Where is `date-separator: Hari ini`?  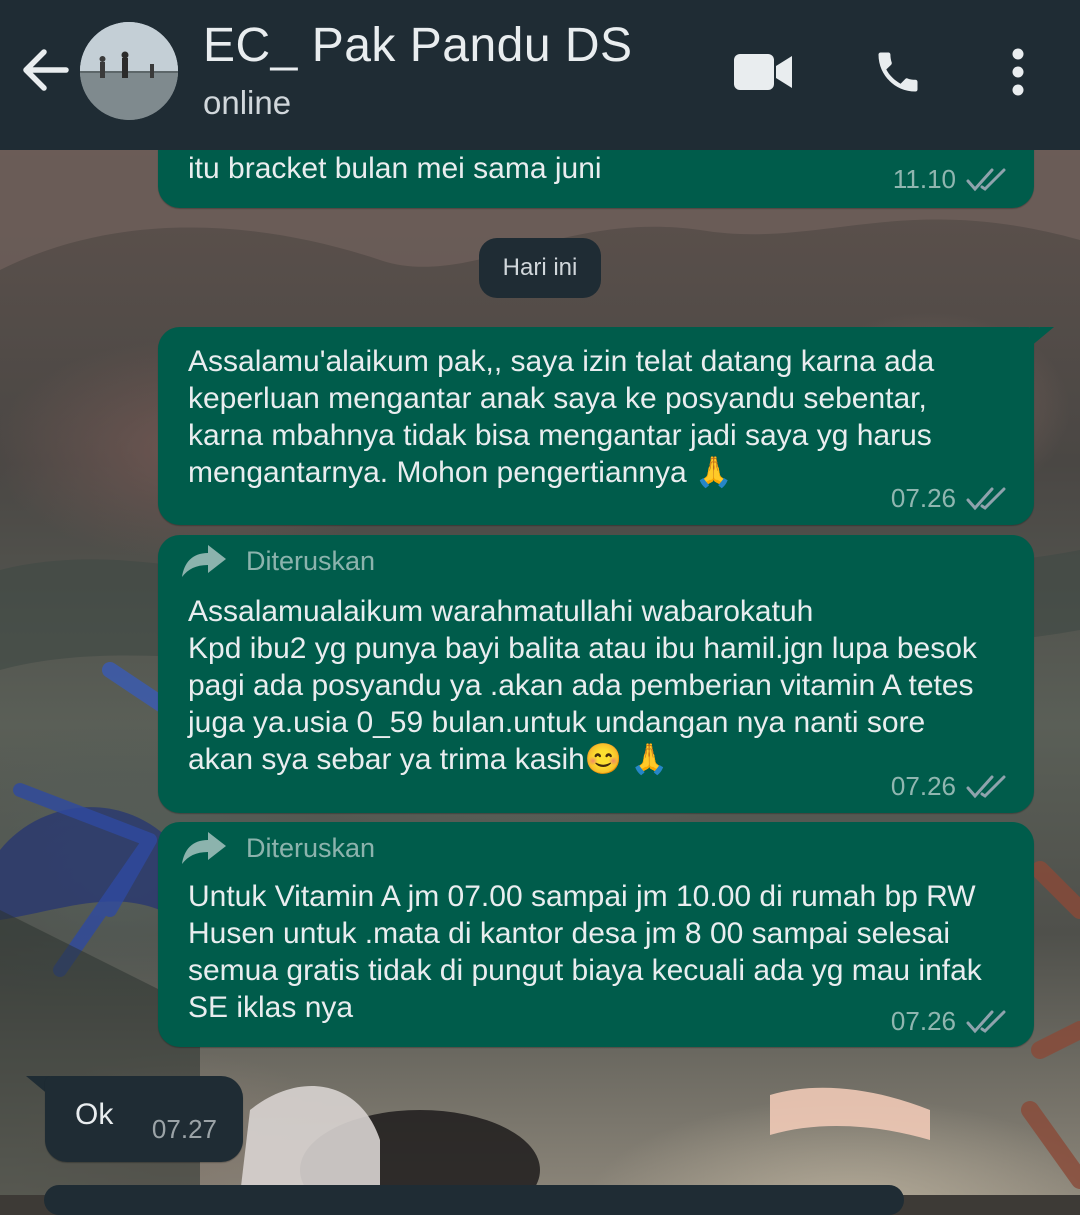
date-separator: Hari ini is located at coordinates (540, 268).